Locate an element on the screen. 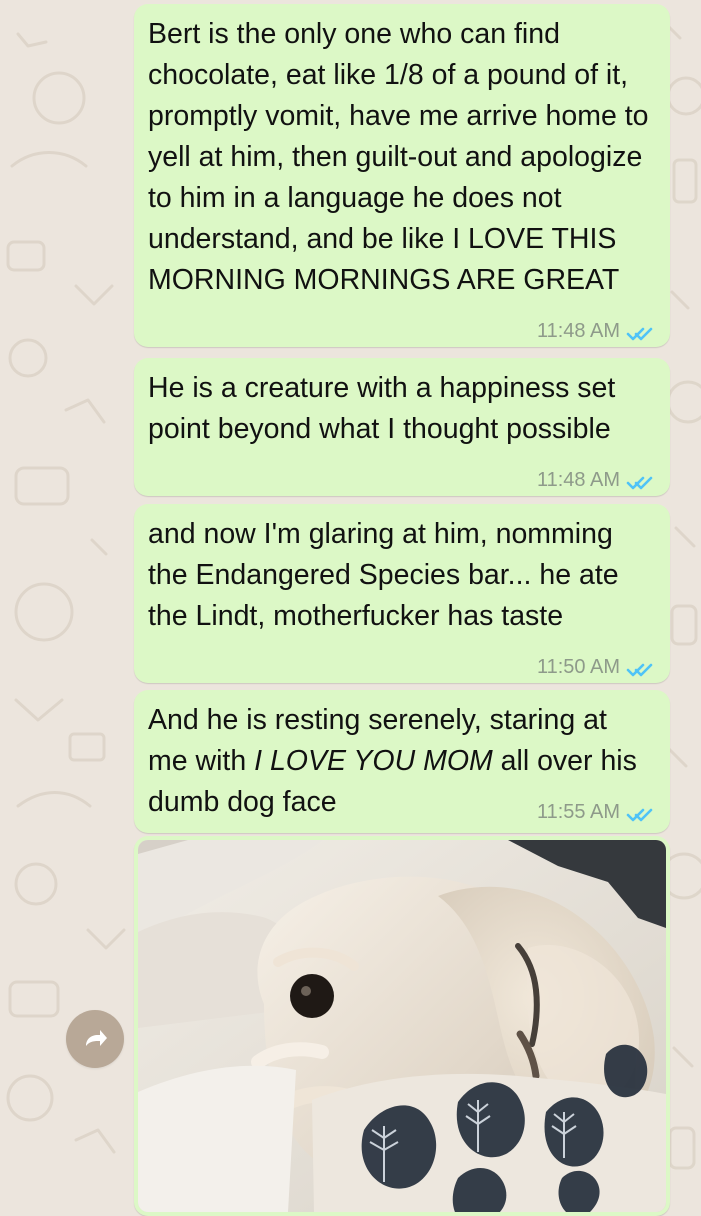 This screenshot has width=701, height=1216. message-text-italic: I LOVE YOU MOM is located at coordinates (373, 761).